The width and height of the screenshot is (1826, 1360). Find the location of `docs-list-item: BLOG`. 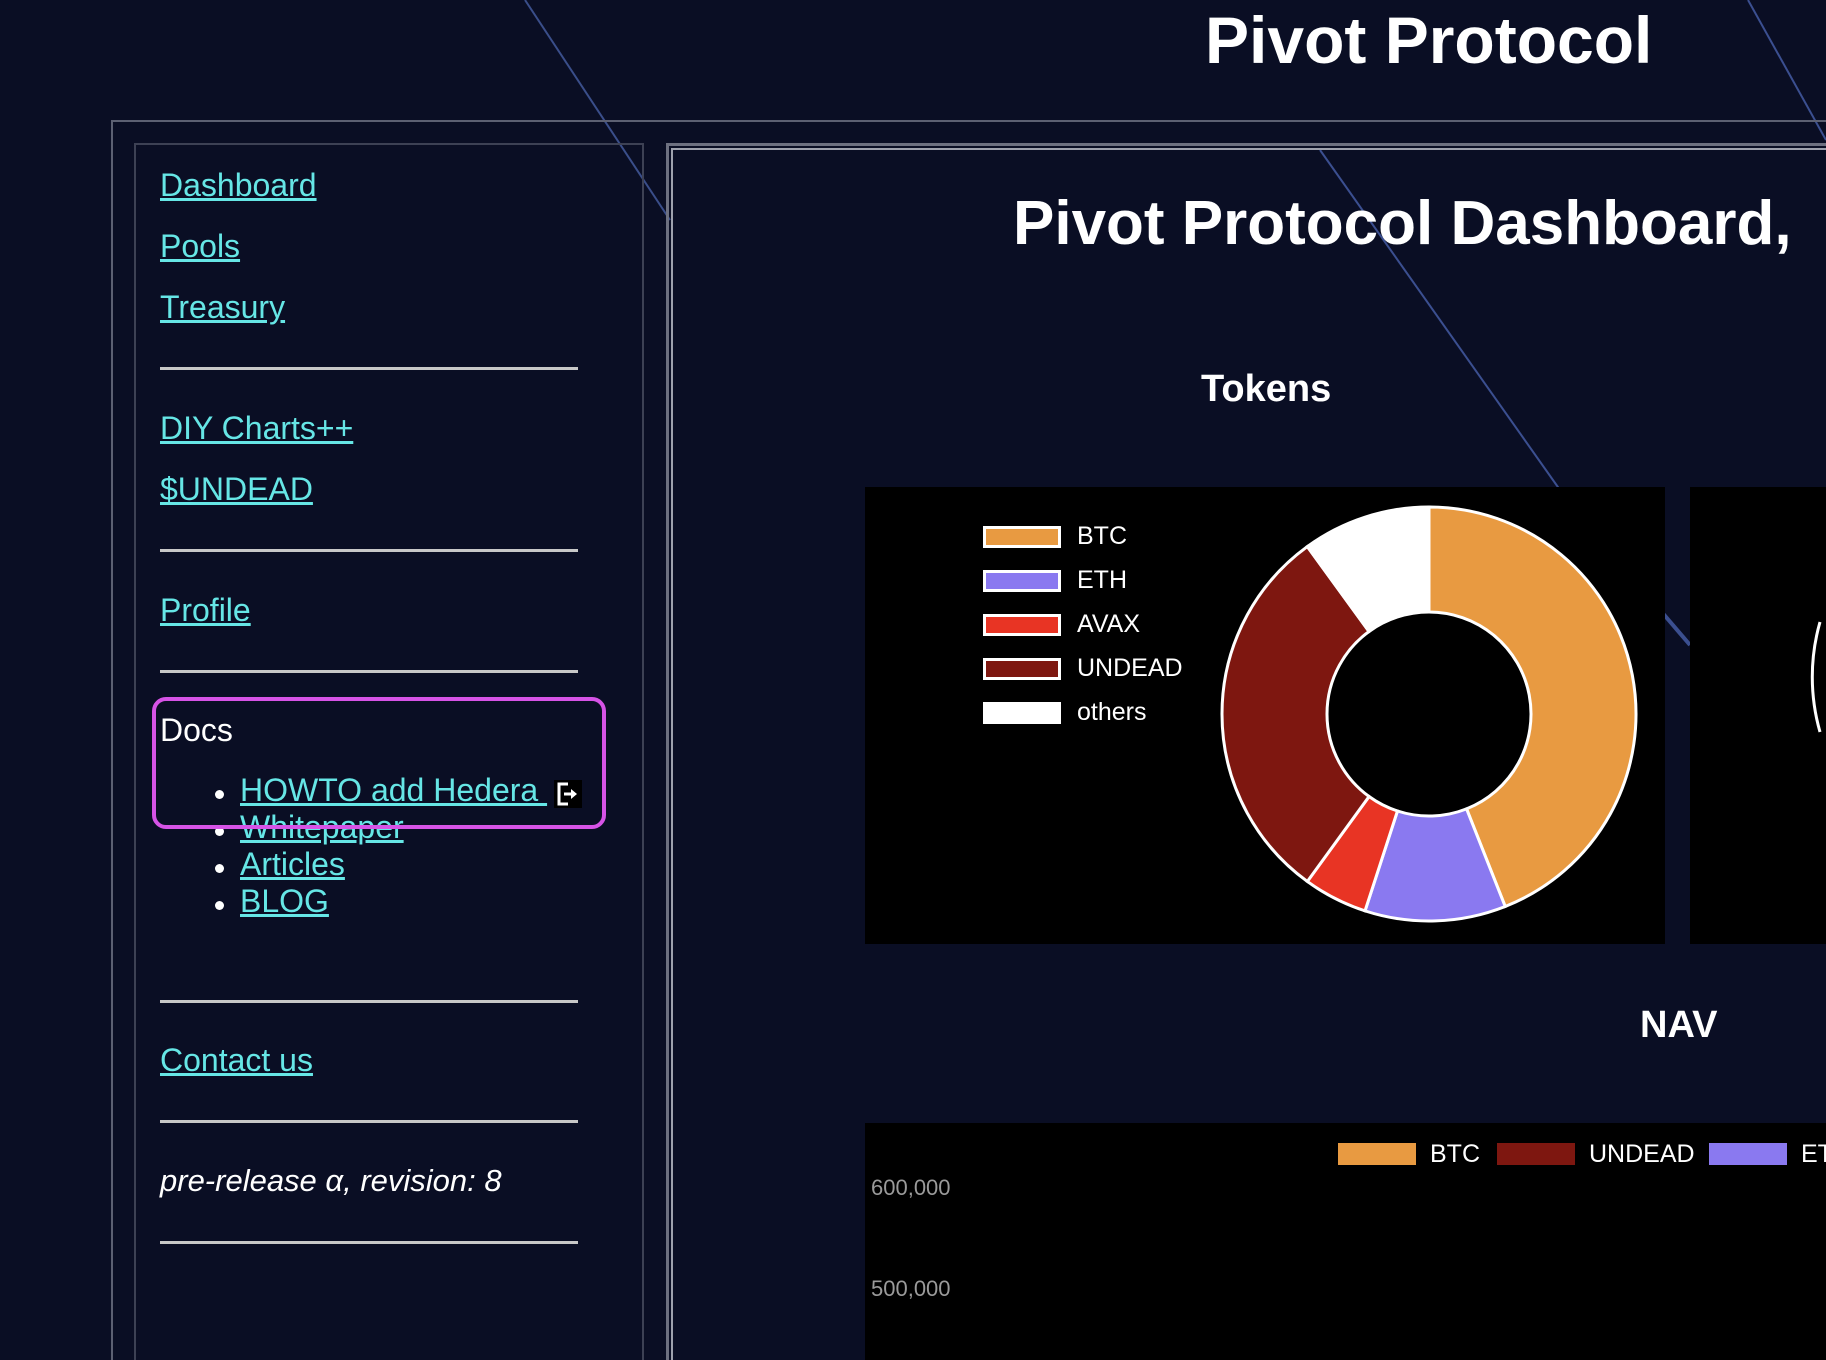

docs-list-item: BLOG is located at coordinates (371, 901).